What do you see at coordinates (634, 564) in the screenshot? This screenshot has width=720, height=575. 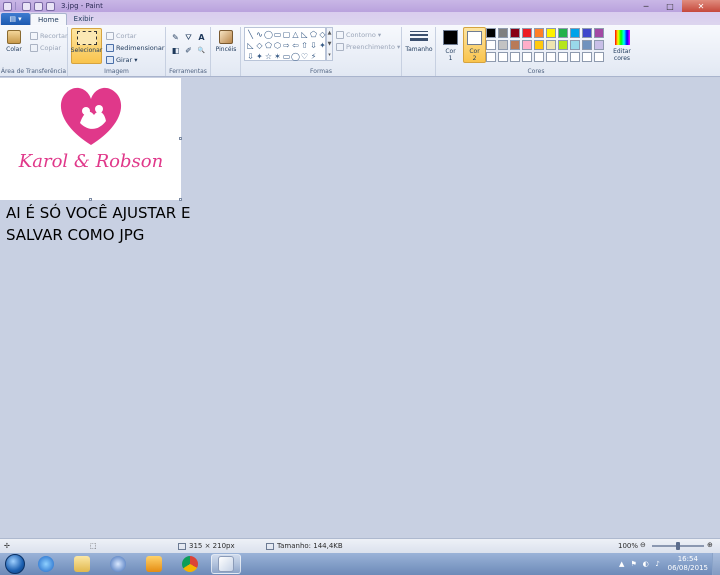 I see `flag-icon: ⚑` at bounding box center [634, 564].